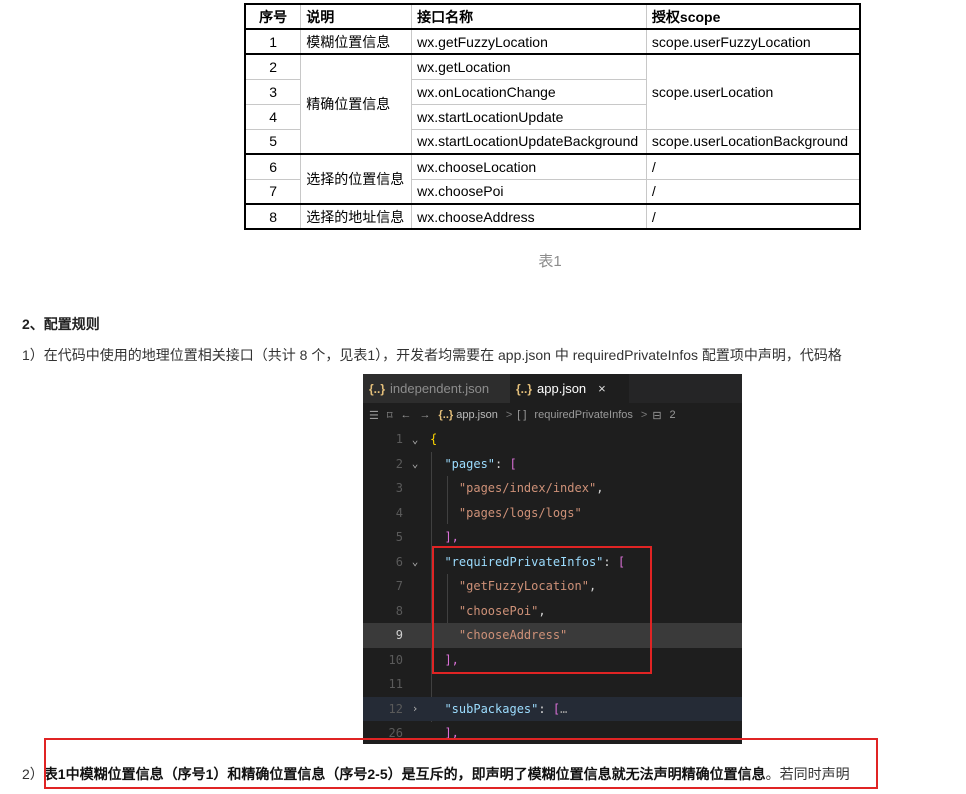  Describe the element at coordinates (273, 216) in the screenshot. I see `cell-no: 8` at that location.